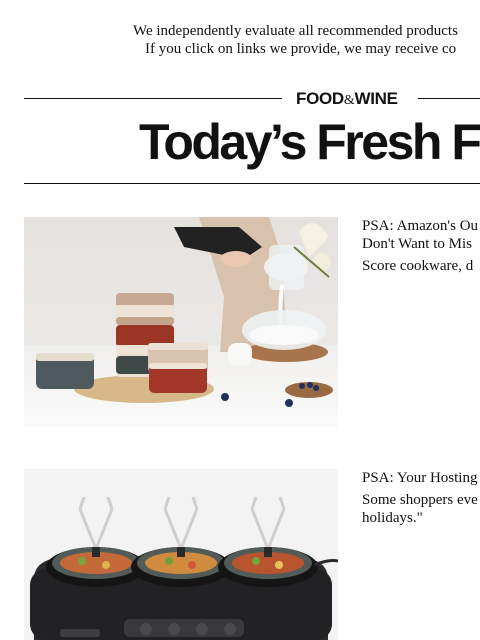  I want to click on brand-logo-part2: WINE, so click(376, 98).